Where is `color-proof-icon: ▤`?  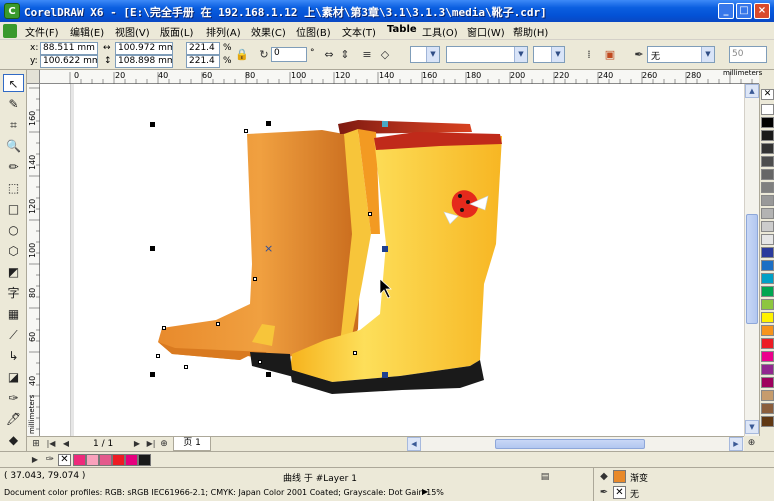
color-proof-icon: ▤ is located at coordinates (545, 477).